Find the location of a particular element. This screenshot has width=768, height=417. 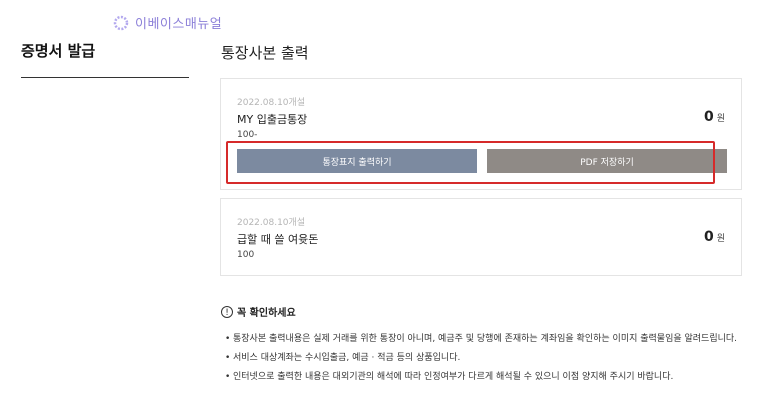

notice-header: ! 꼭 확인하세요 is located at coordinates (258, 311).